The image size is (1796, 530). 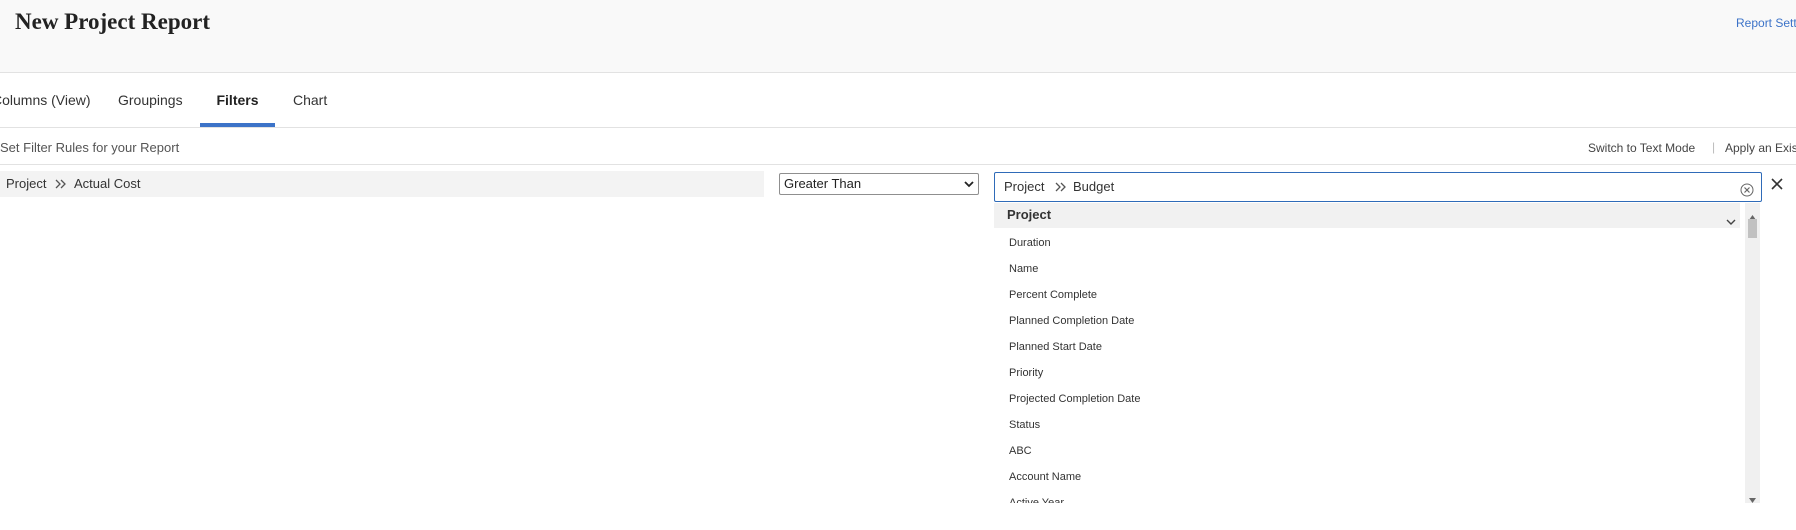 What do you see at coordinates (310, 100) in the screenshot?
I see `tab-chart: Chart` at bounding box center [310, 100].